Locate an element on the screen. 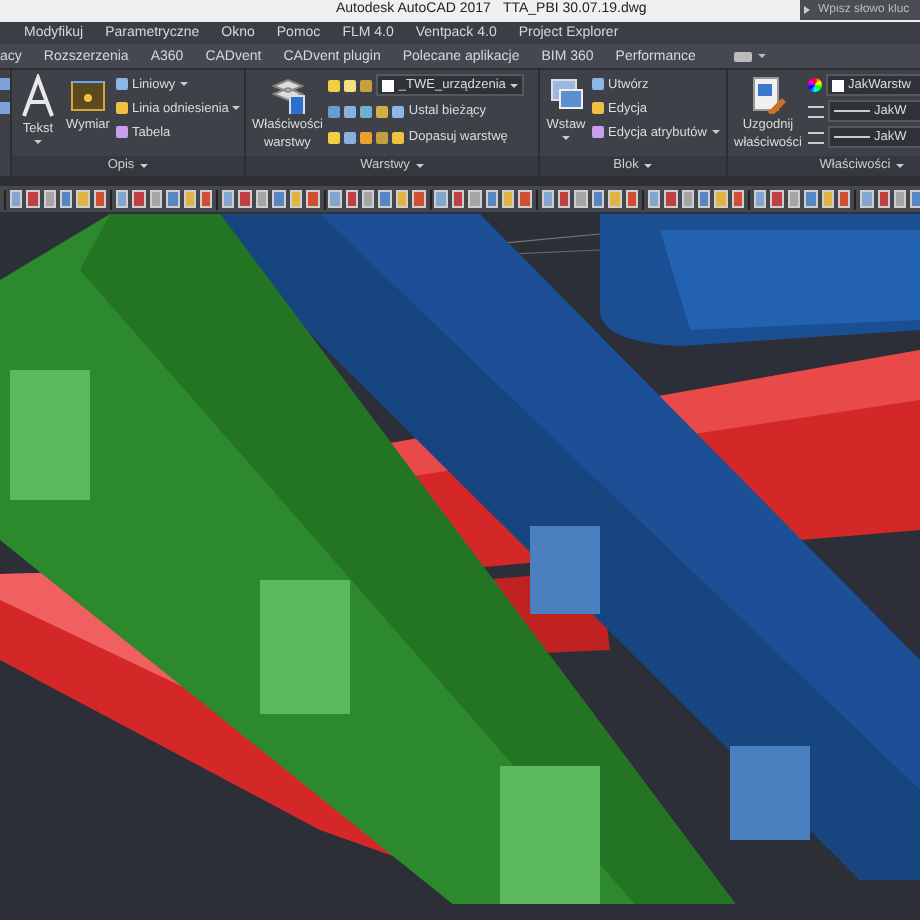 This screenshot has width=920, height=920. layer-stack-icon is located at coordinates (287, 94).